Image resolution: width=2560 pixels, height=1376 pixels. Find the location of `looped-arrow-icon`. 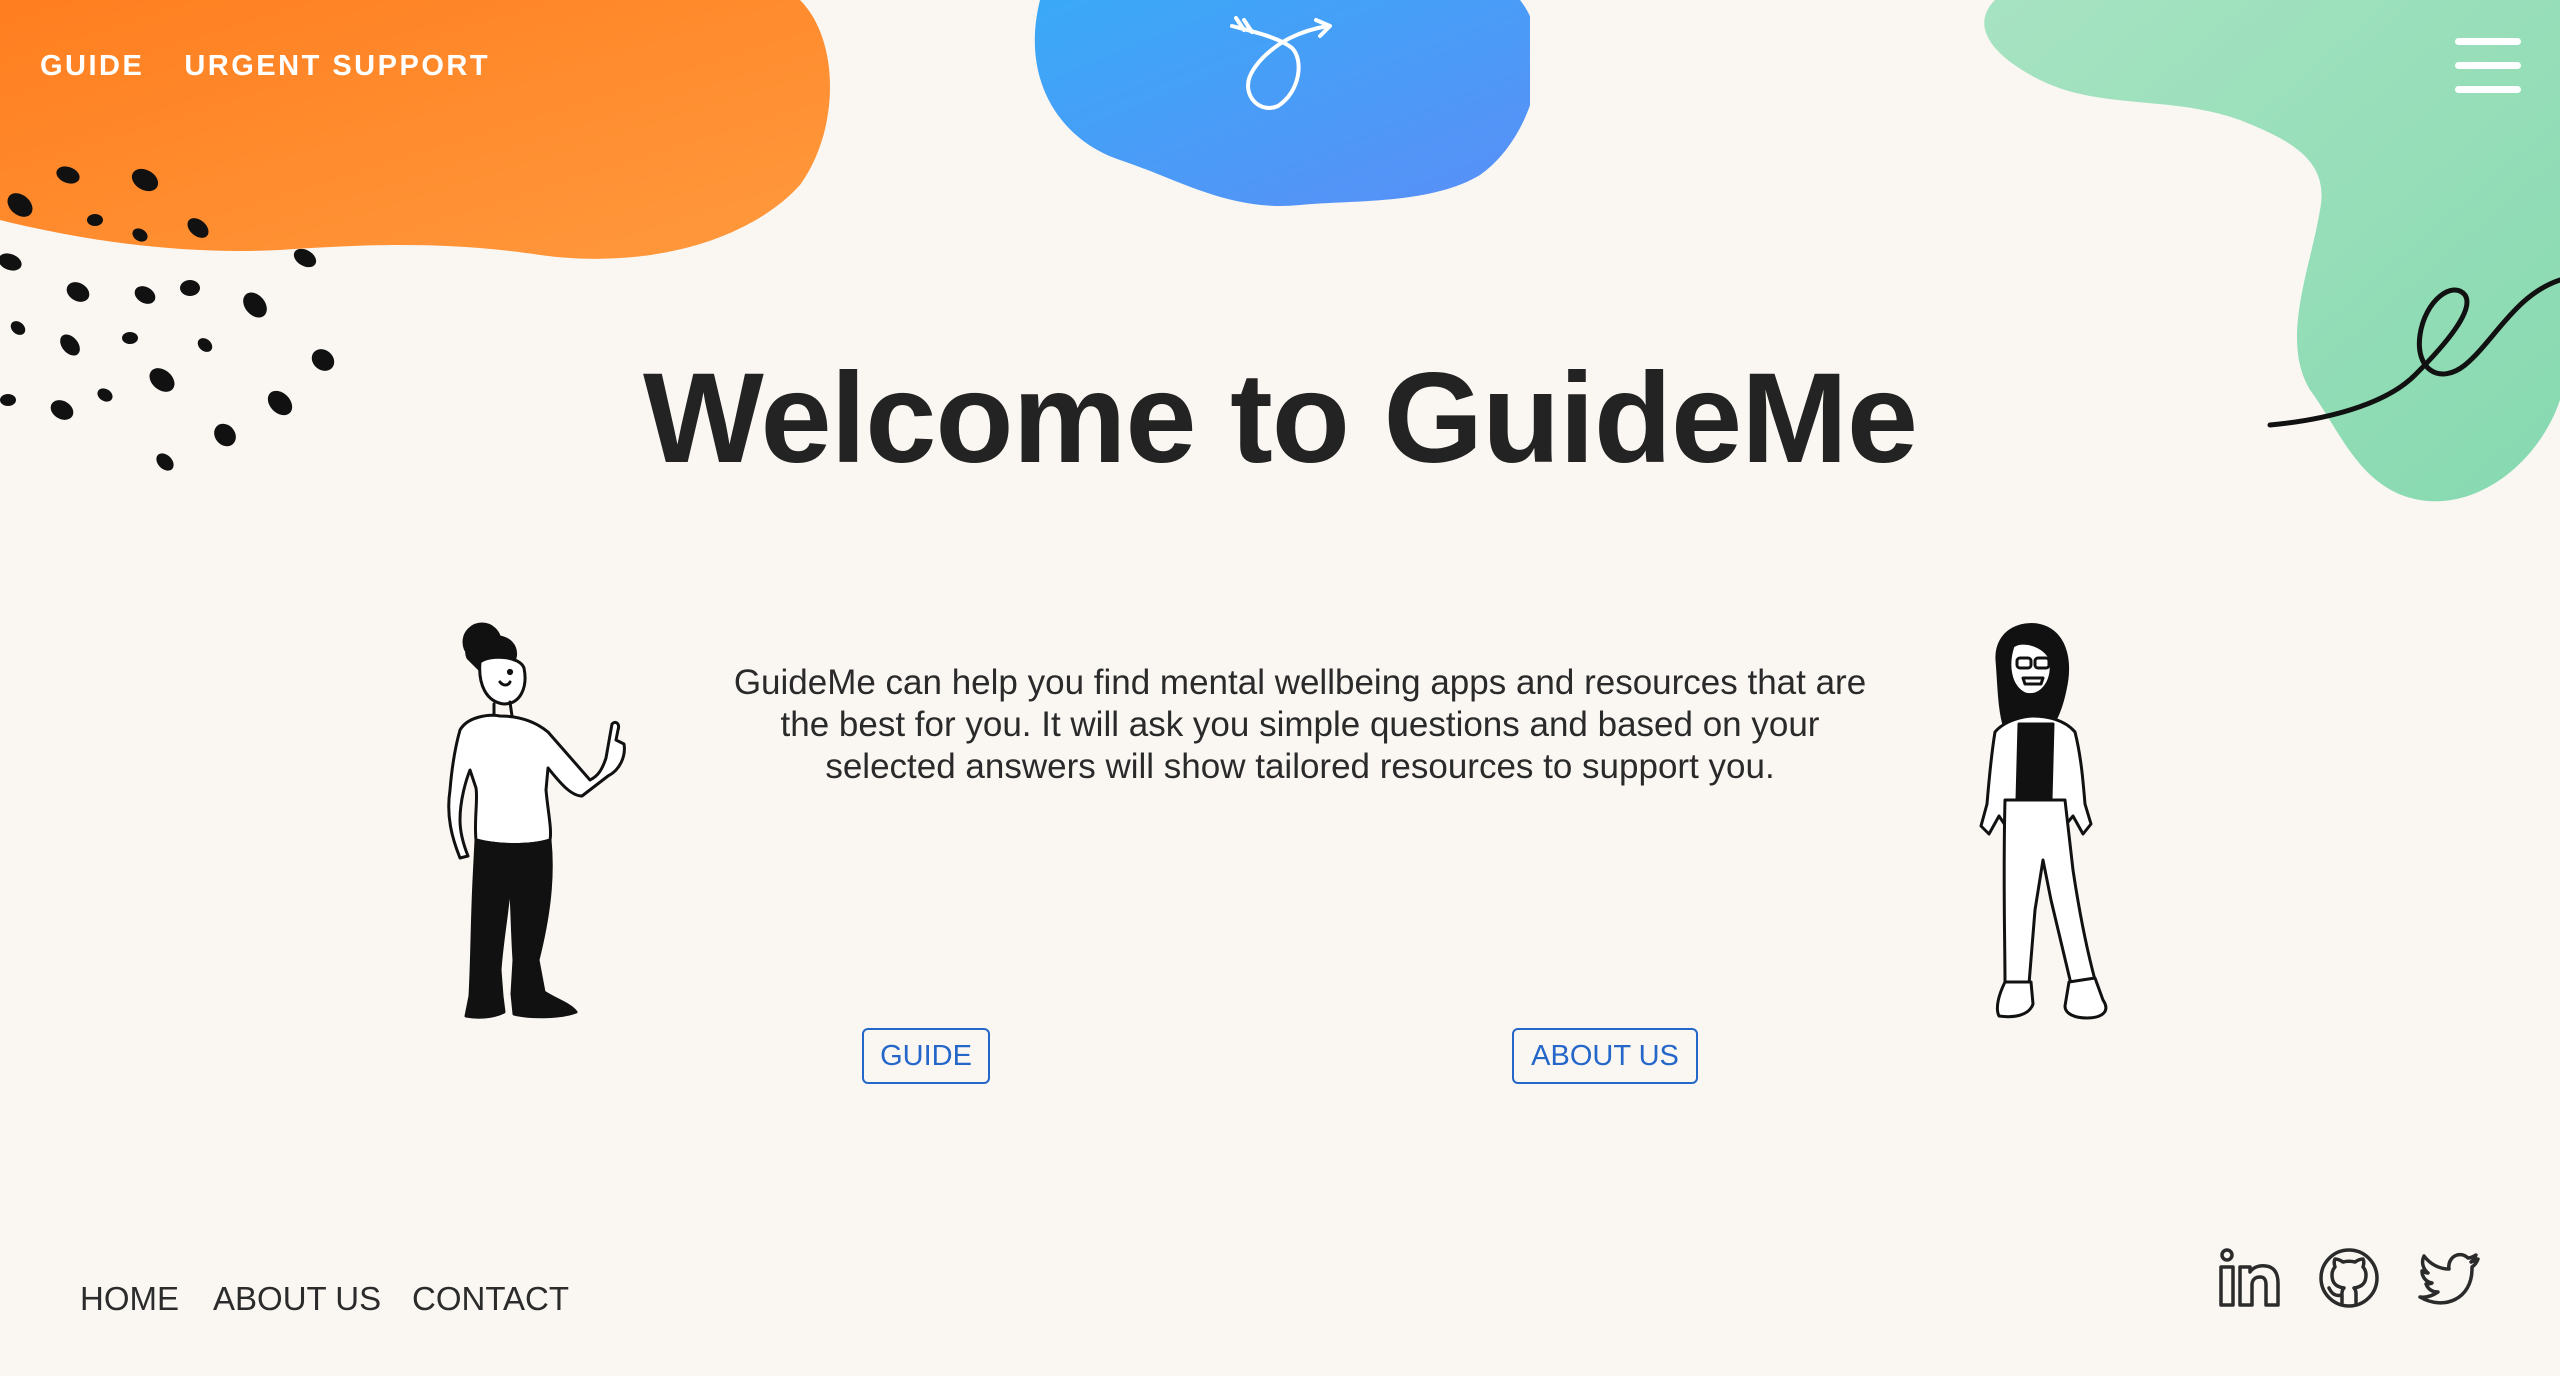

looped-arrow-icon is located at coordinates (1281, 63).